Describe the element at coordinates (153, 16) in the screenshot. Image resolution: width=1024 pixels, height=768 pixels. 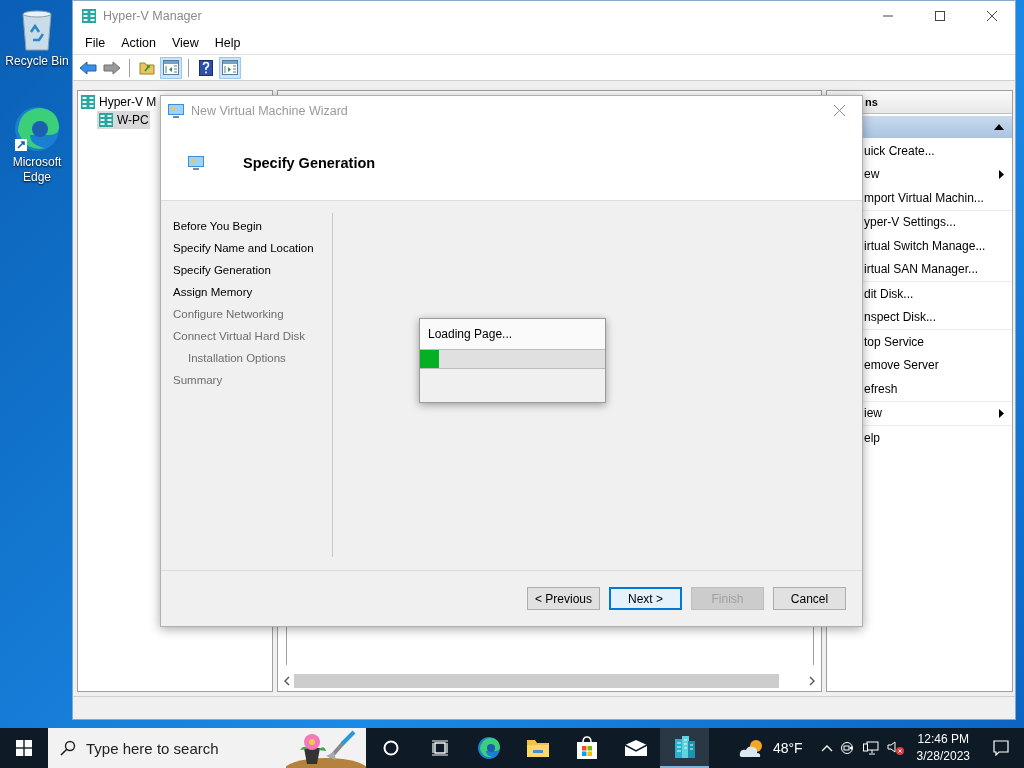
I see `window-title: Hyper-V Manager` at that location.